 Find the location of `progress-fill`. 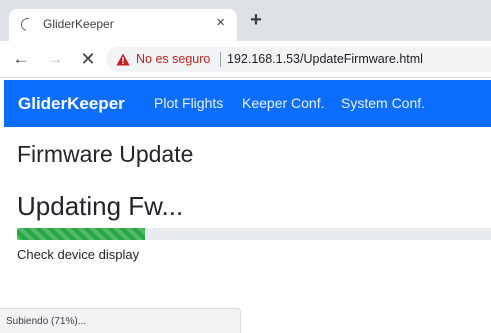

progress-fill is located at coordinates (81, 234).